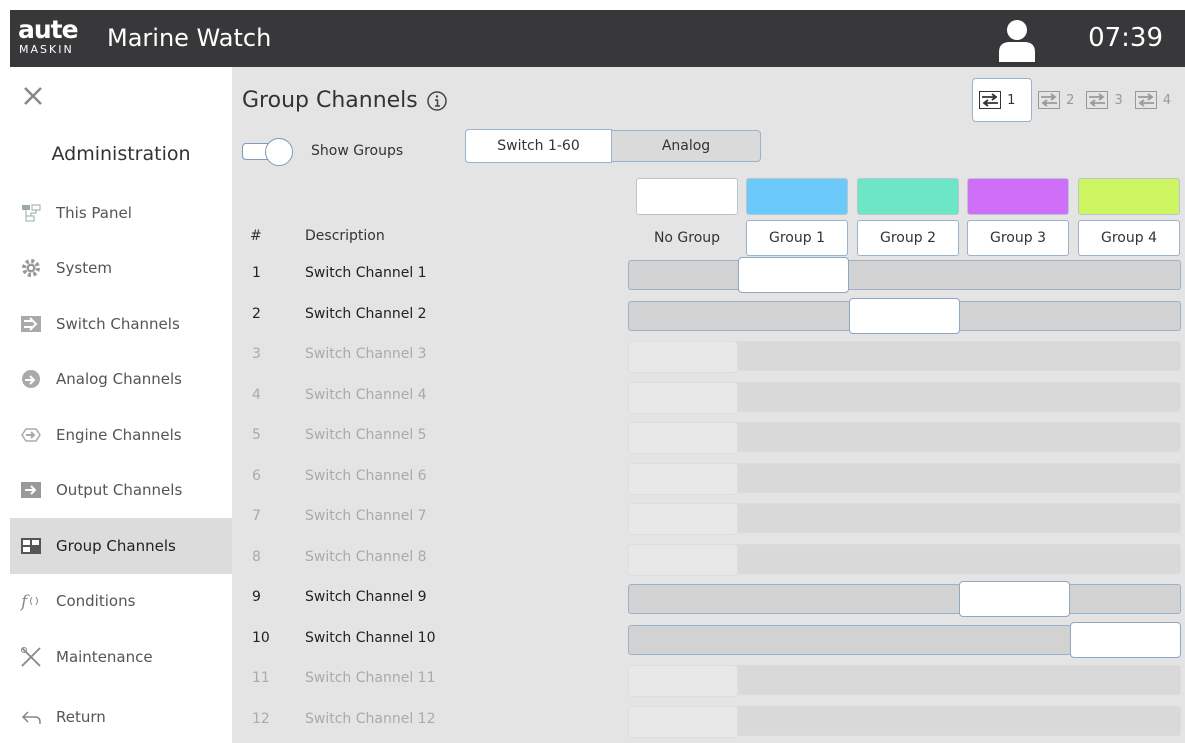 This screenshot has width=1185, height=743. Describe the element at coordinates (1056, 100) in the screenshot. I see `page-button-2: 2` at that location.